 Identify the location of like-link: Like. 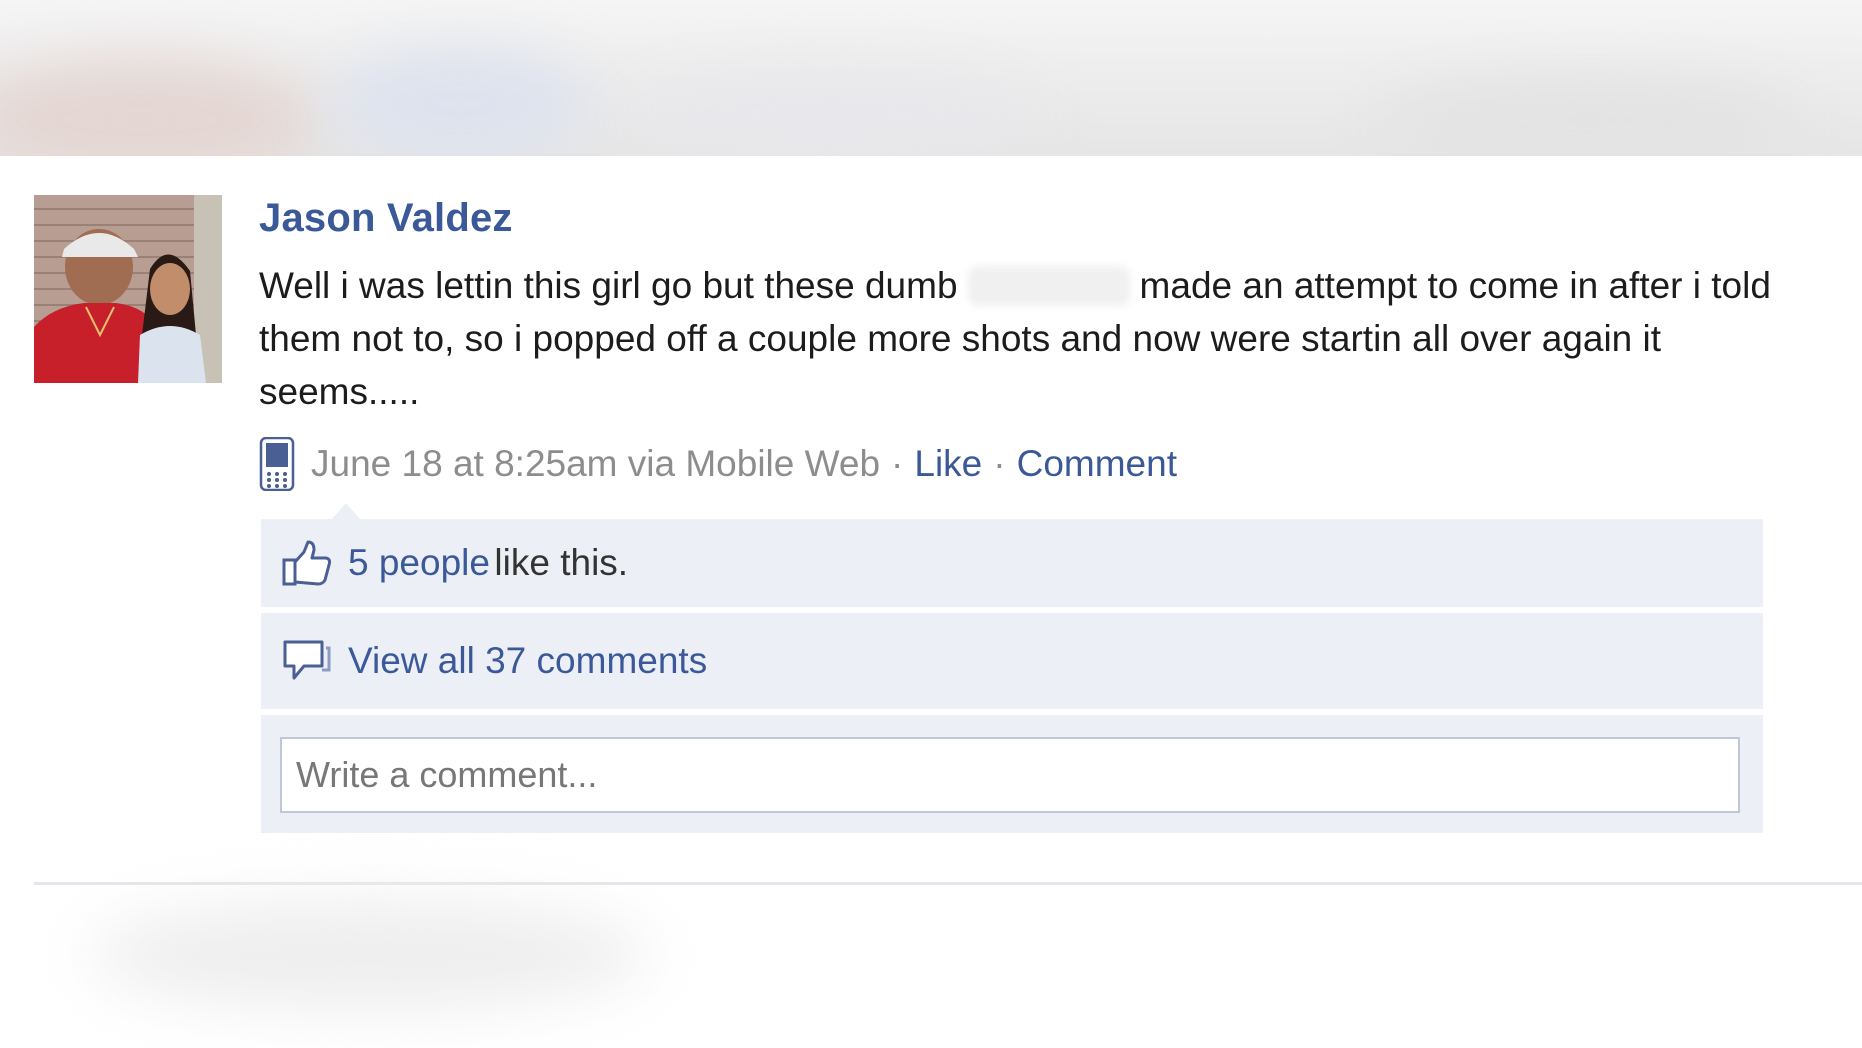
(948, 464).